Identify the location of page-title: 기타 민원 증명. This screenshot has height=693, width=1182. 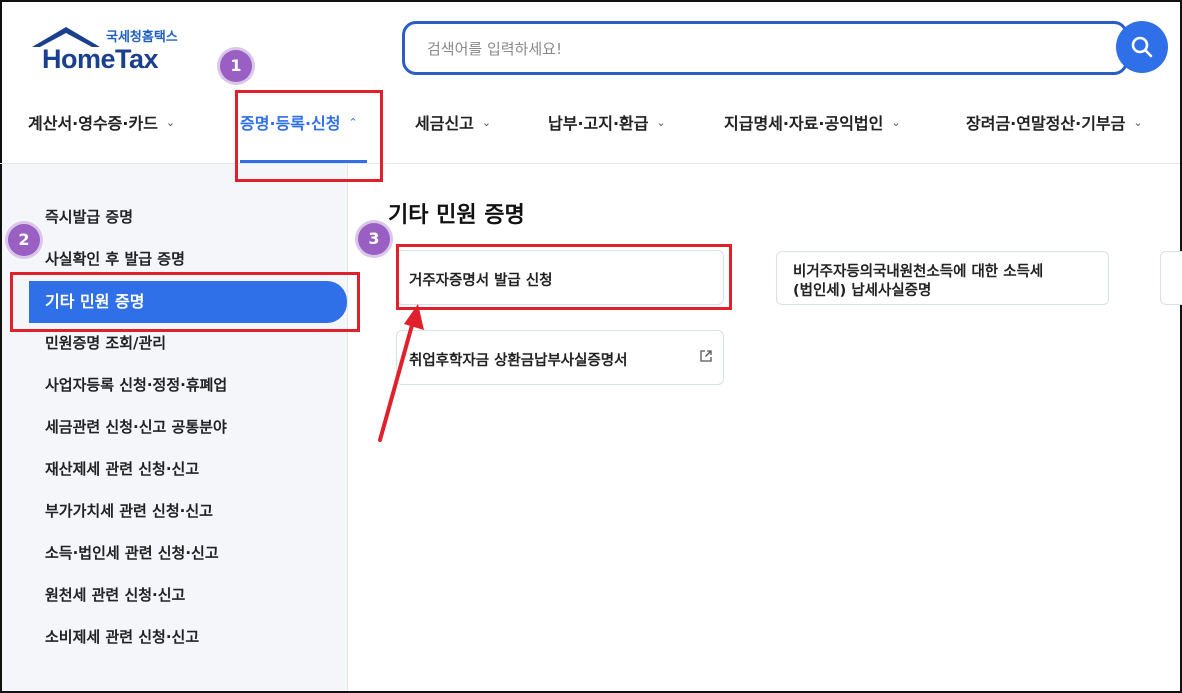
(456, 215).